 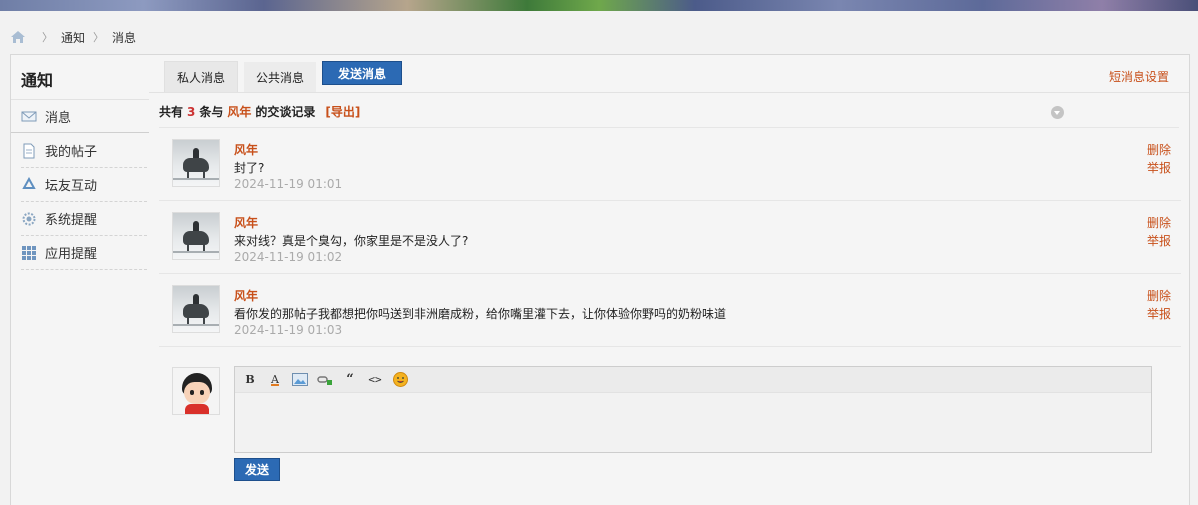 What do you see at coordinates (375, 380) in the screenshot?
I see `code-icon: <>` at bounding box center [375, 380].